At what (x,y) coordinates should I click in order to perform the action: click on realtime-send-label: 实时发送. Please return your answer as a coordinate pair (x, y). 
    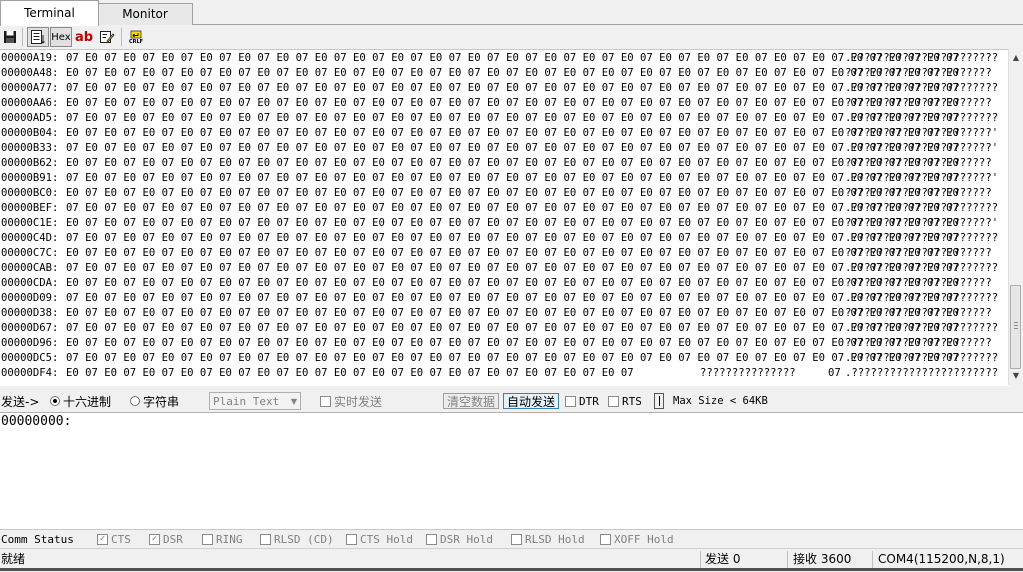
    Looking at the image, I should click on (358, 401).